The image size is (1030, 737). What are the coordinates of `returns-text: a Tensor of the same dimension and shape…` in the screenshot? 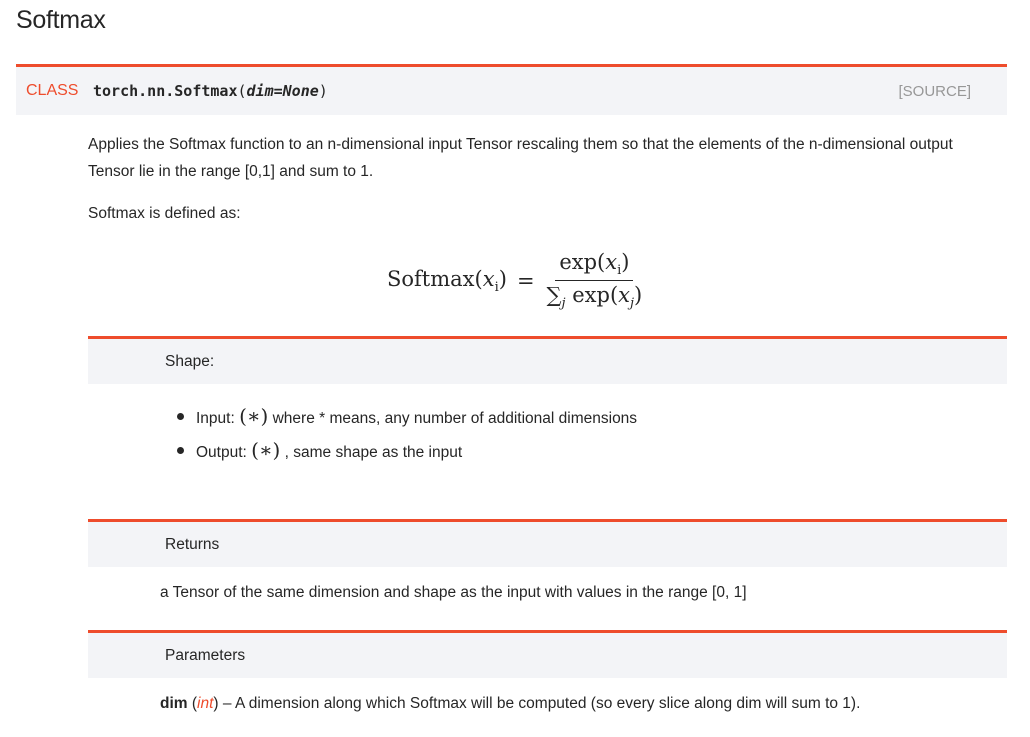 It's located at (453, 592).